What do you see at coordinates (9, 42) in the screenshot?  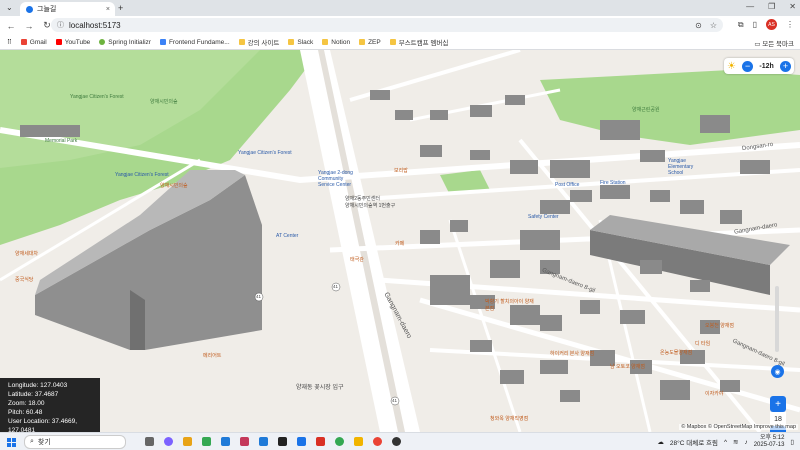 I see `apps-icon: ⠿` at bounding box center [9, 42].